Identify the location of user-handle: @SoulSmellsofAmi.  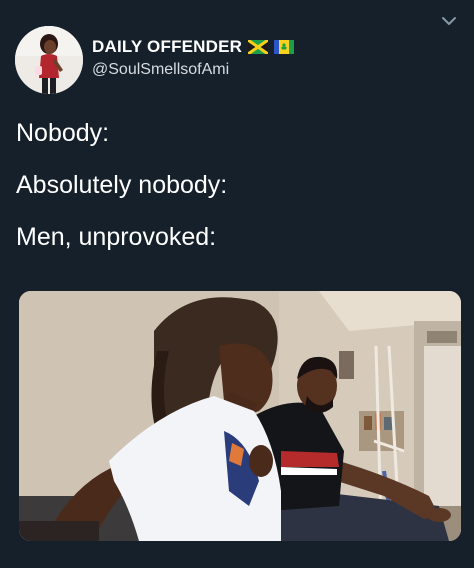
(193, 70).